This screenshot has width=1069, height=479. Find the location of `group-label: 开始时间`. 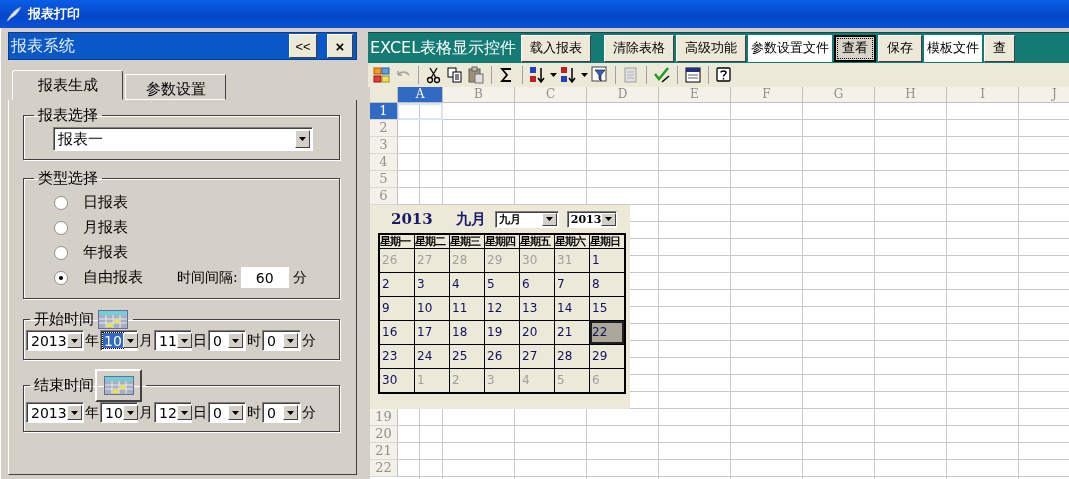

group-label: 开始时间 is located at coordinates (64, 319).